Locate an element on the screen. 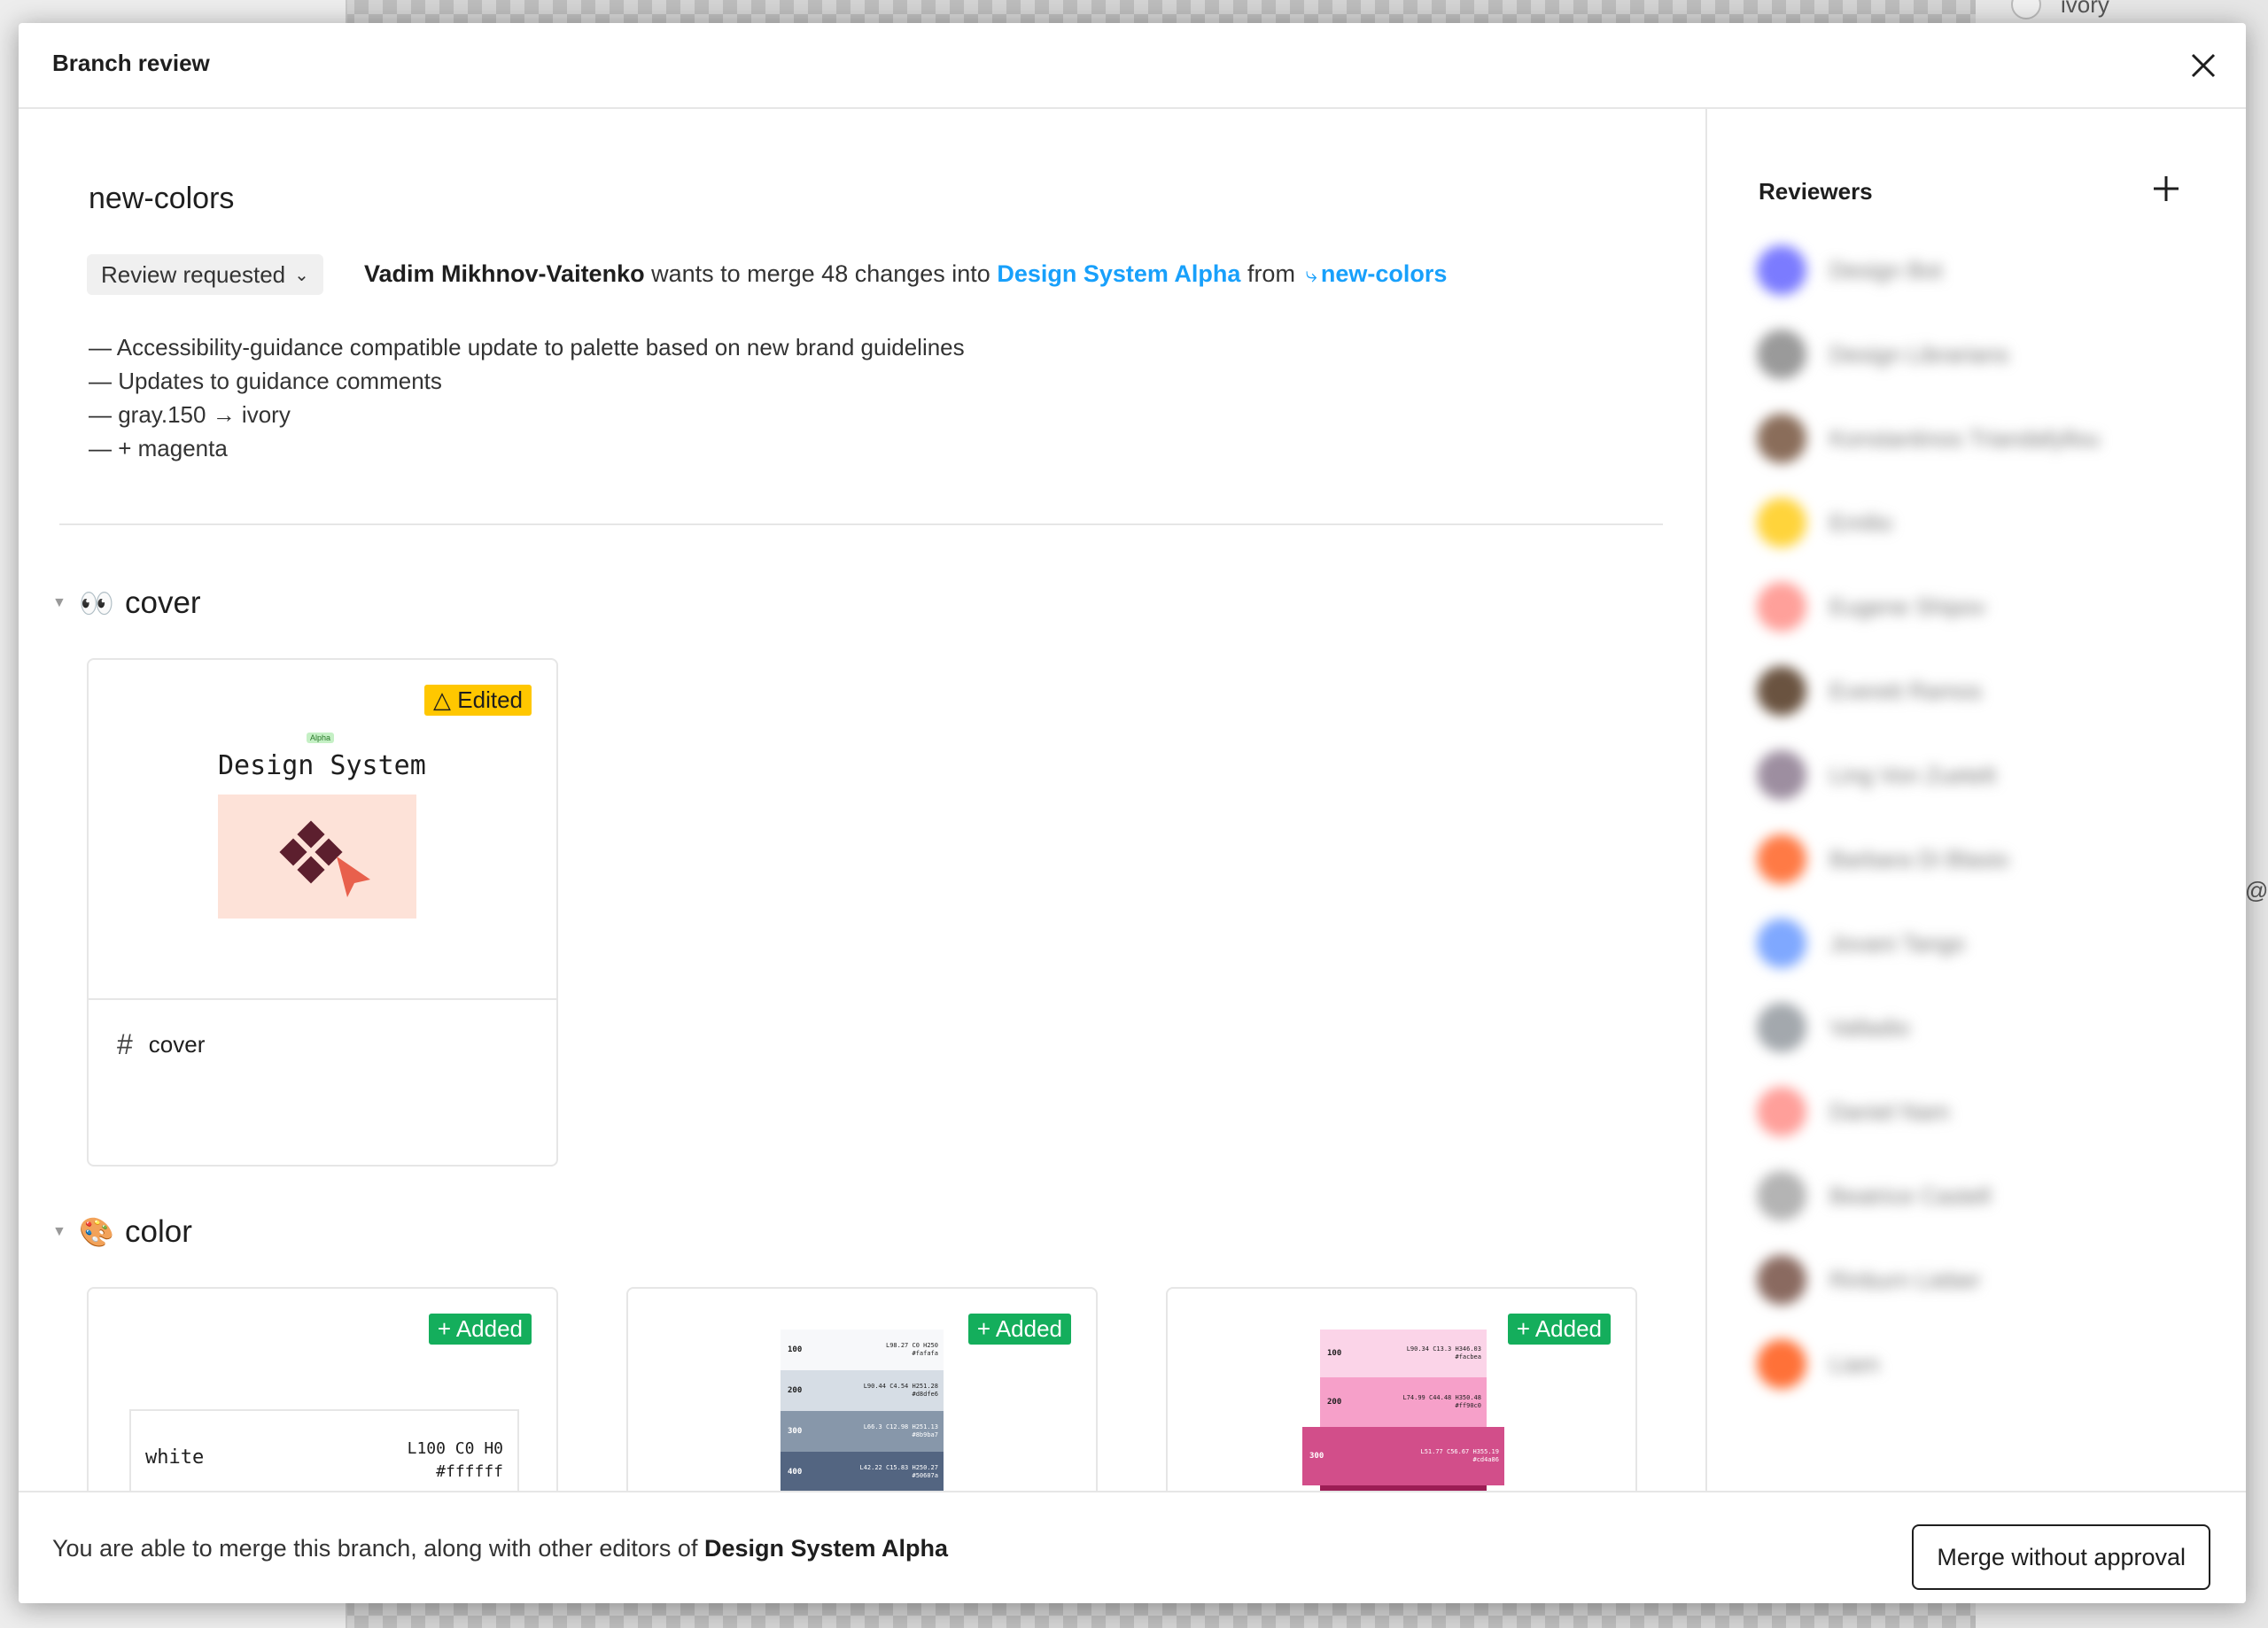 Image resolution: width=2268 pixels, height=1628 pixels. scale-row: 300 L66.3 C12.98 H251.13 #8b9ba7 is located at coordinates (862, 1432).